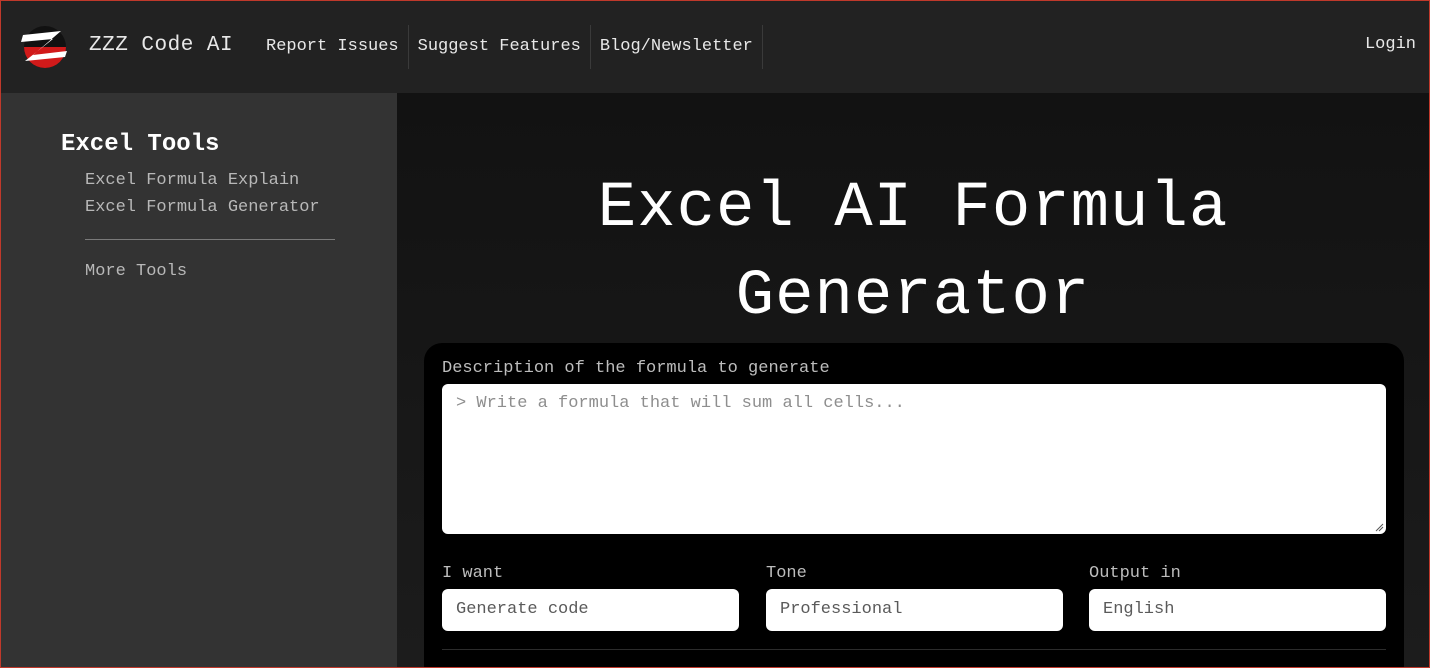  Describe the element at coordinates (140, 144) in the screenshot. I see `sidebar-heading: Excel Tools` at that location.